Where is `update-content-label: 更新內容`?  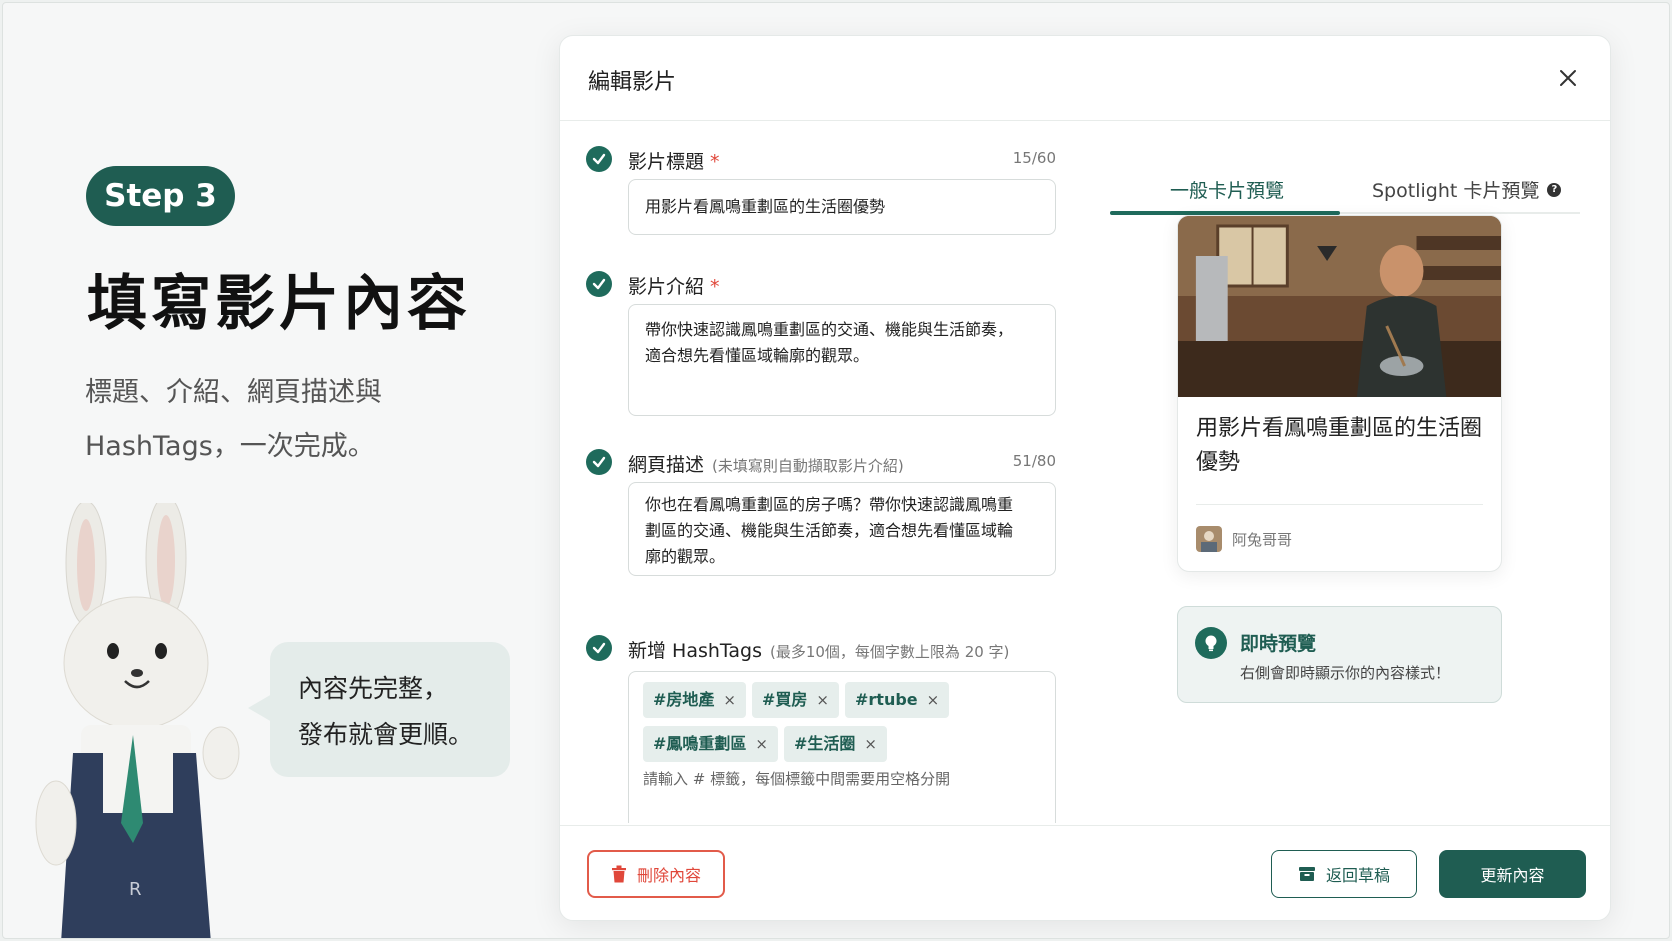
update-content-label: 更新內容 is located at coordinates (1512, 875).